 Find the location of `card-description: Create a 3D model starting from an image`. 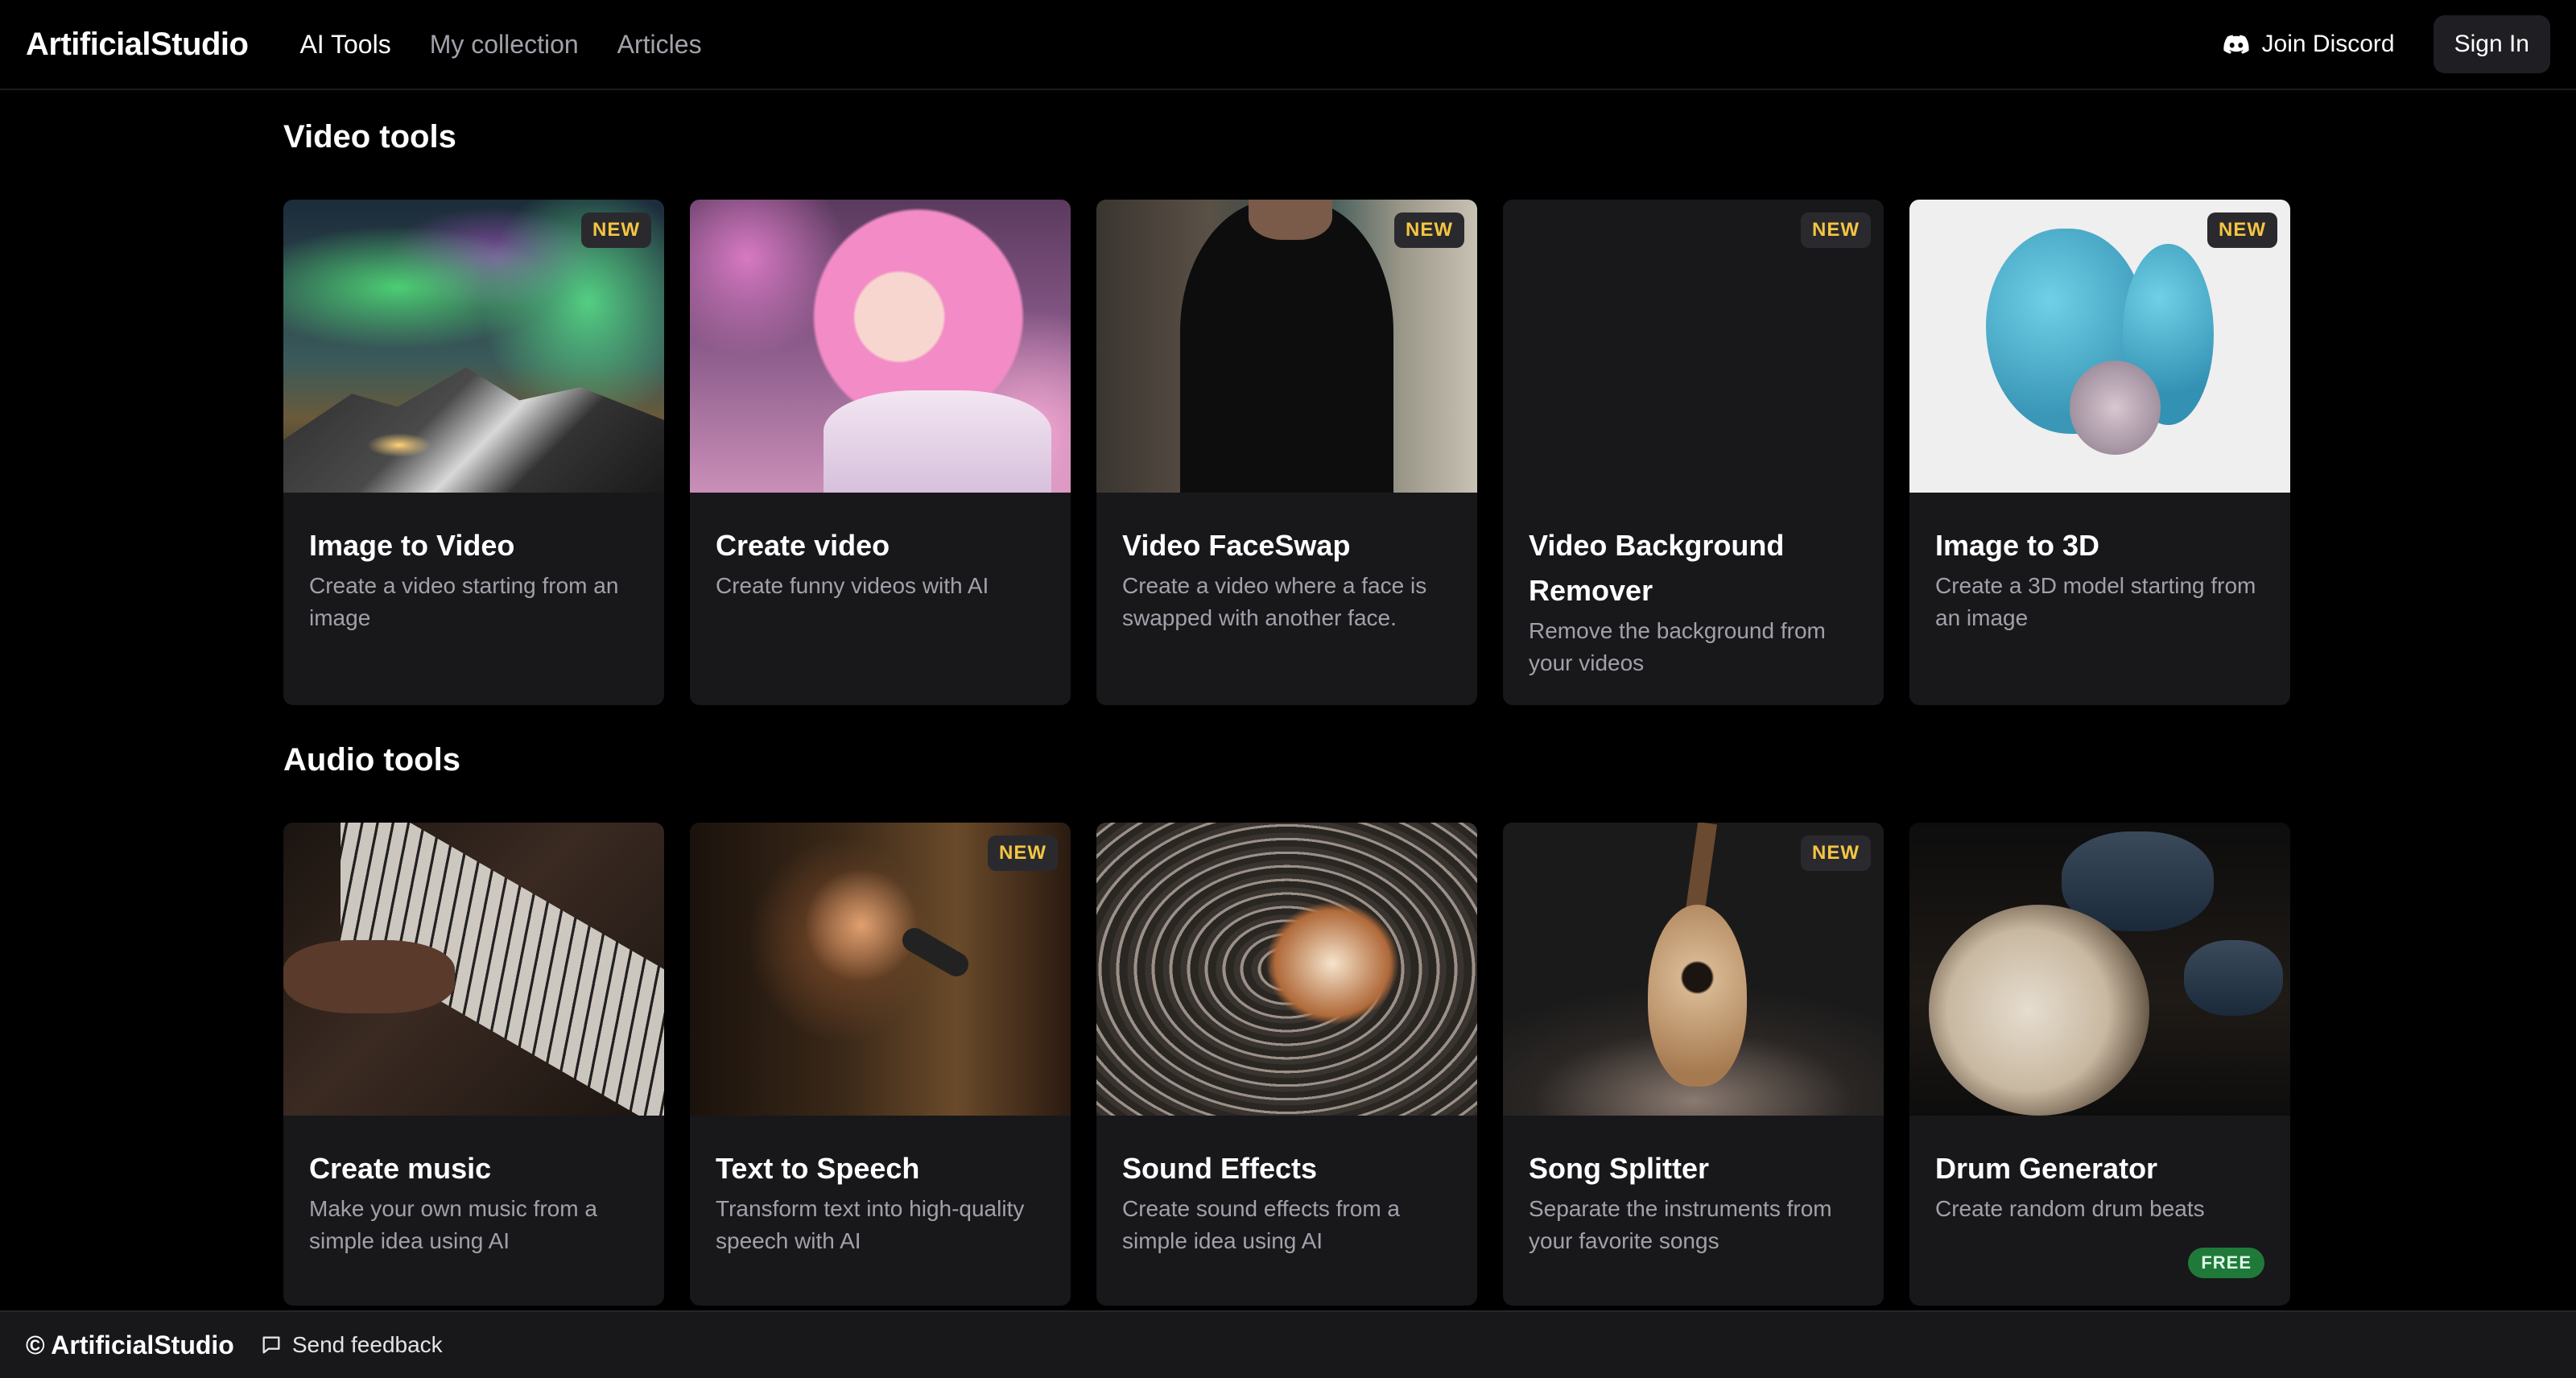

card-description: Create a 3D model starting from an image is located at coordinates (2095, 602).